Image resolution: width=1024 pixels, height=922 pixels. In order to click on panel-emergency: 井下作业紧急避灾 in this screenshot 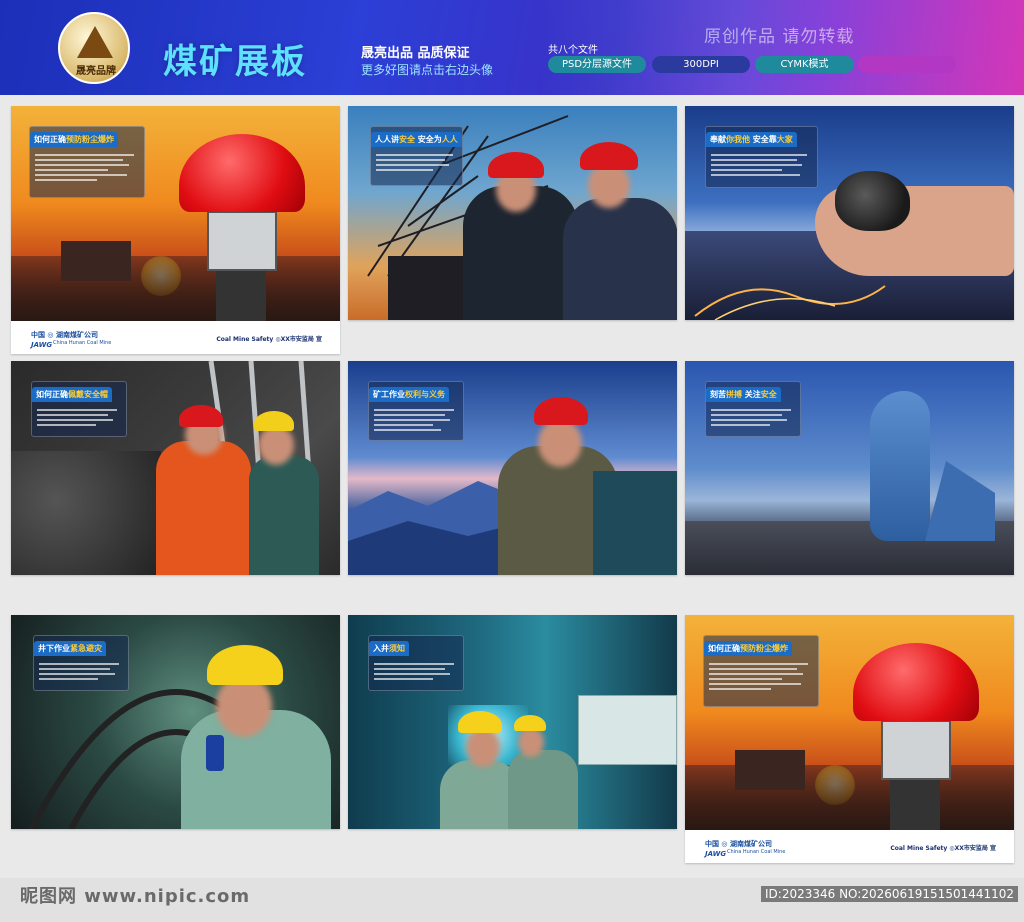, I will do `click(175, 722)`.